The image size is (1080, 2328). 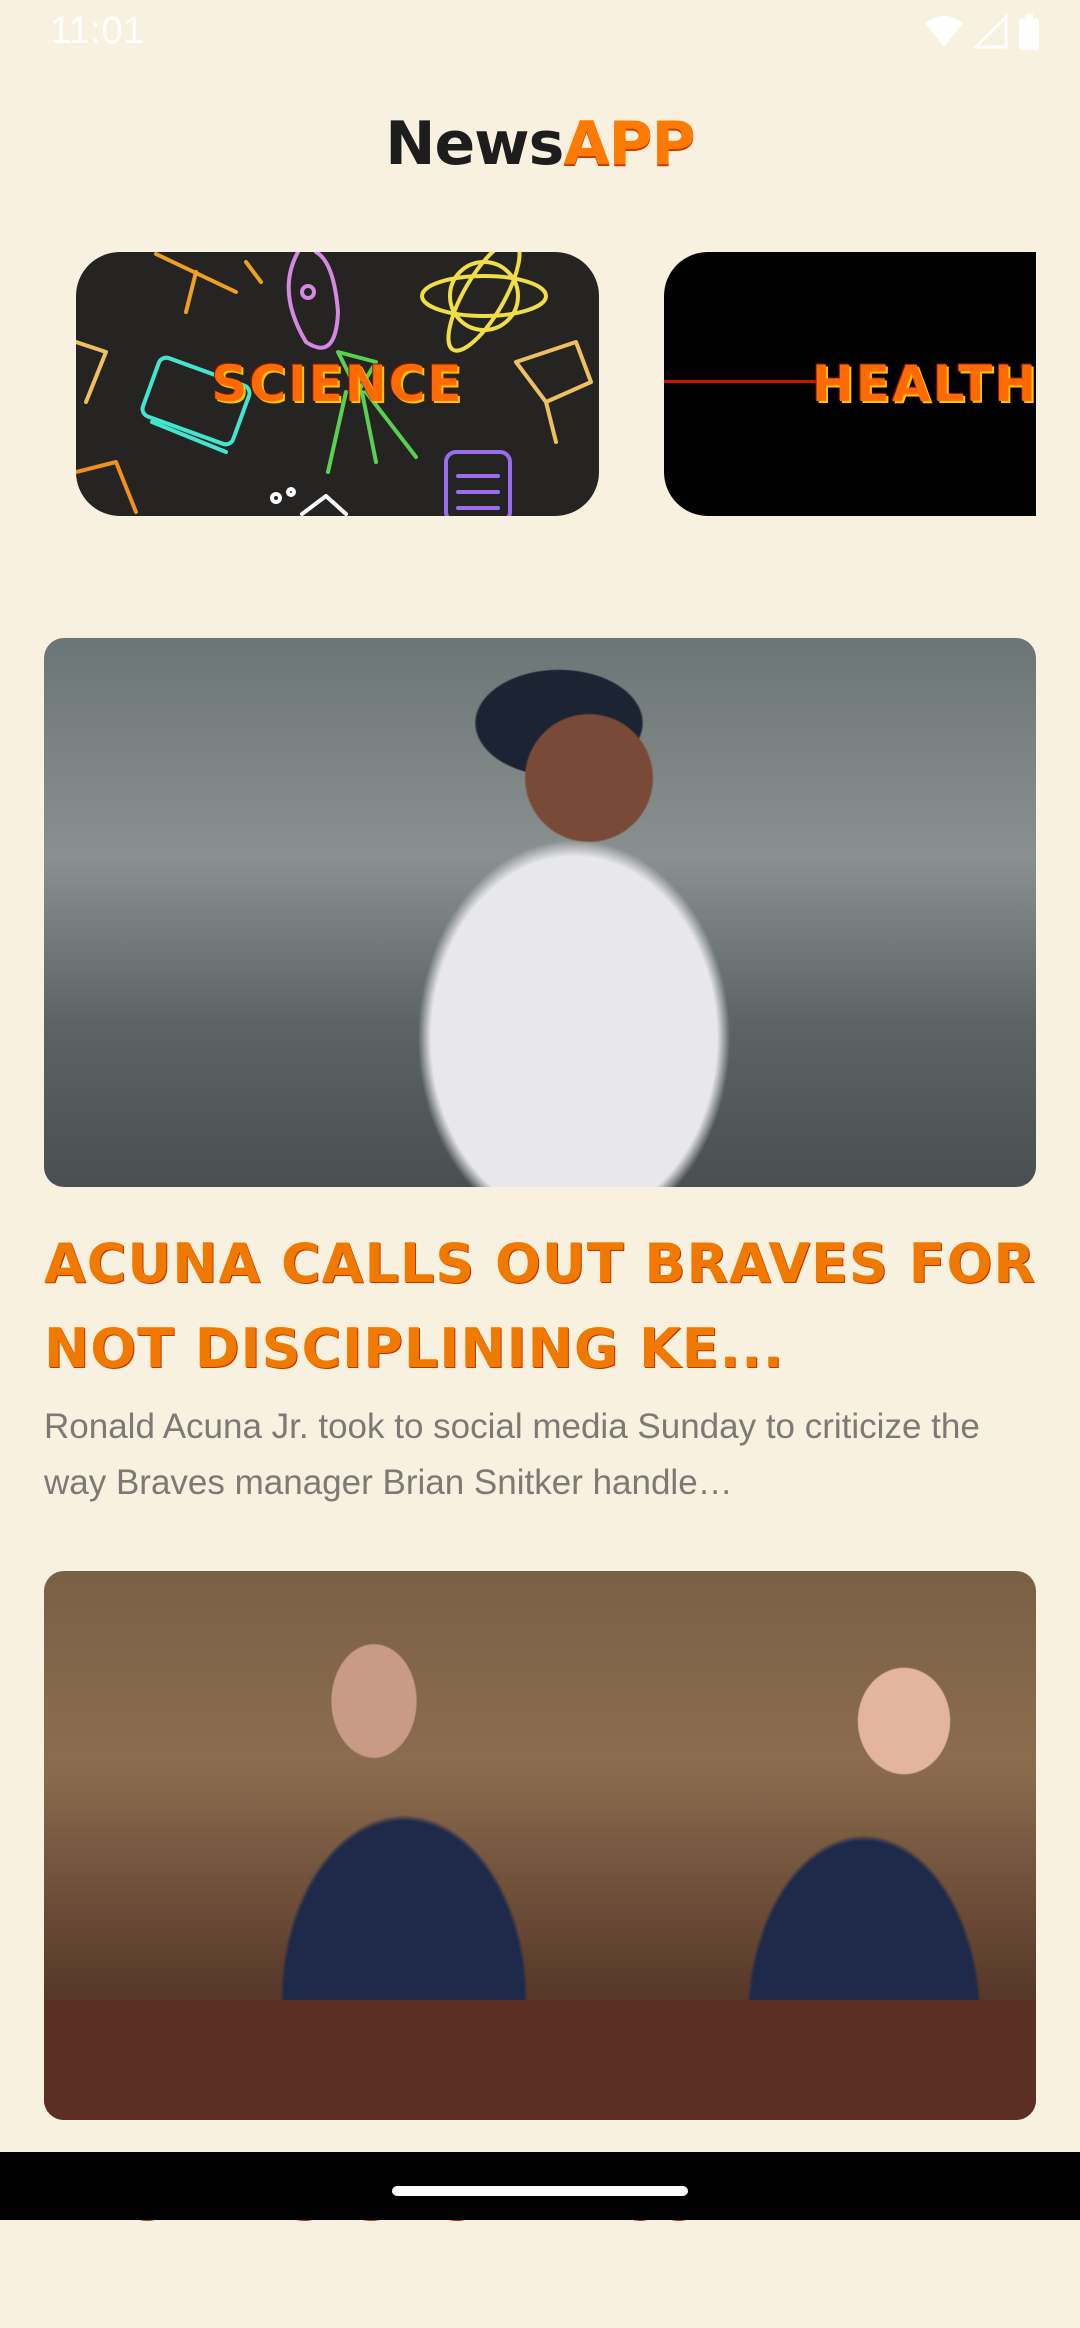 I want to click on status-icons, so click(x=982, y=33).